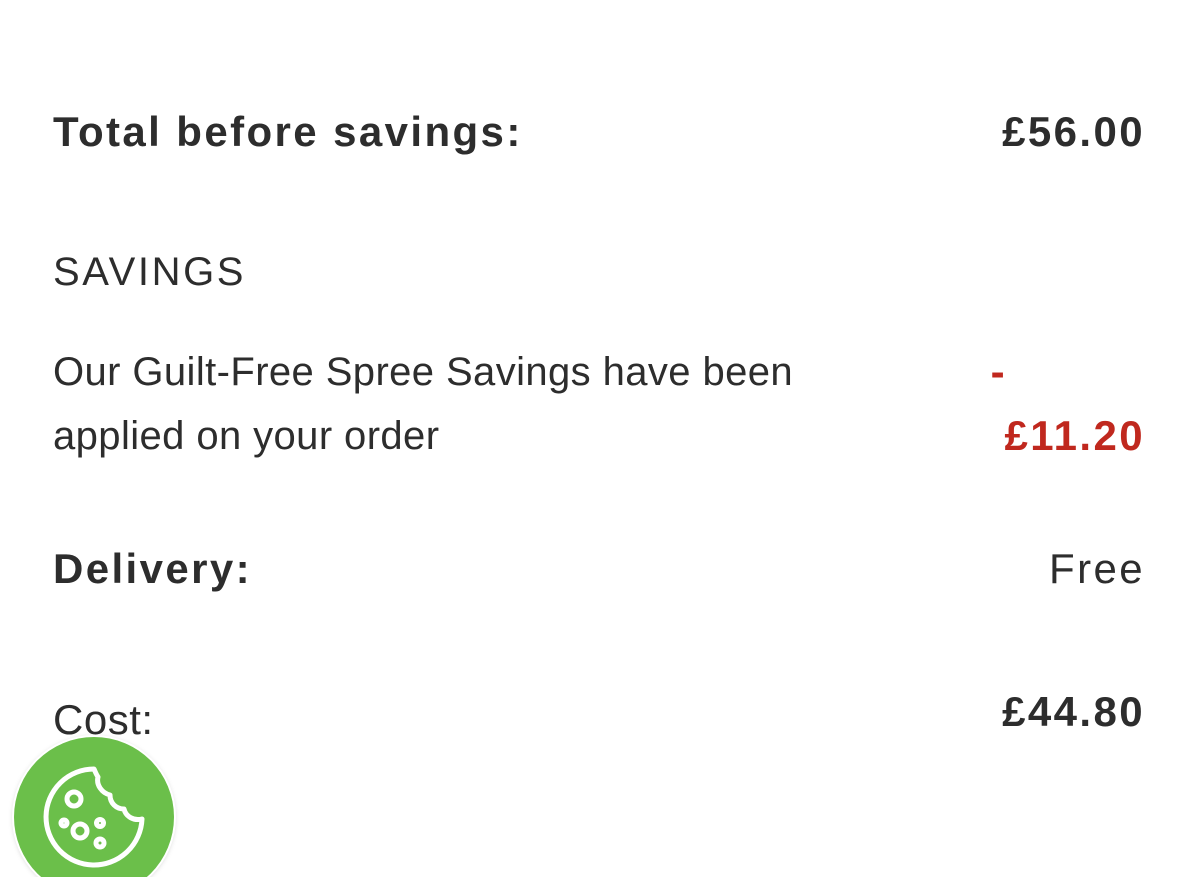 The image size is (1200, 877). What do you see at coordinates (288, 131) in the screenshot?
I see `total-before-savings-label: Total before savings:` at bounding box center [288, 131].